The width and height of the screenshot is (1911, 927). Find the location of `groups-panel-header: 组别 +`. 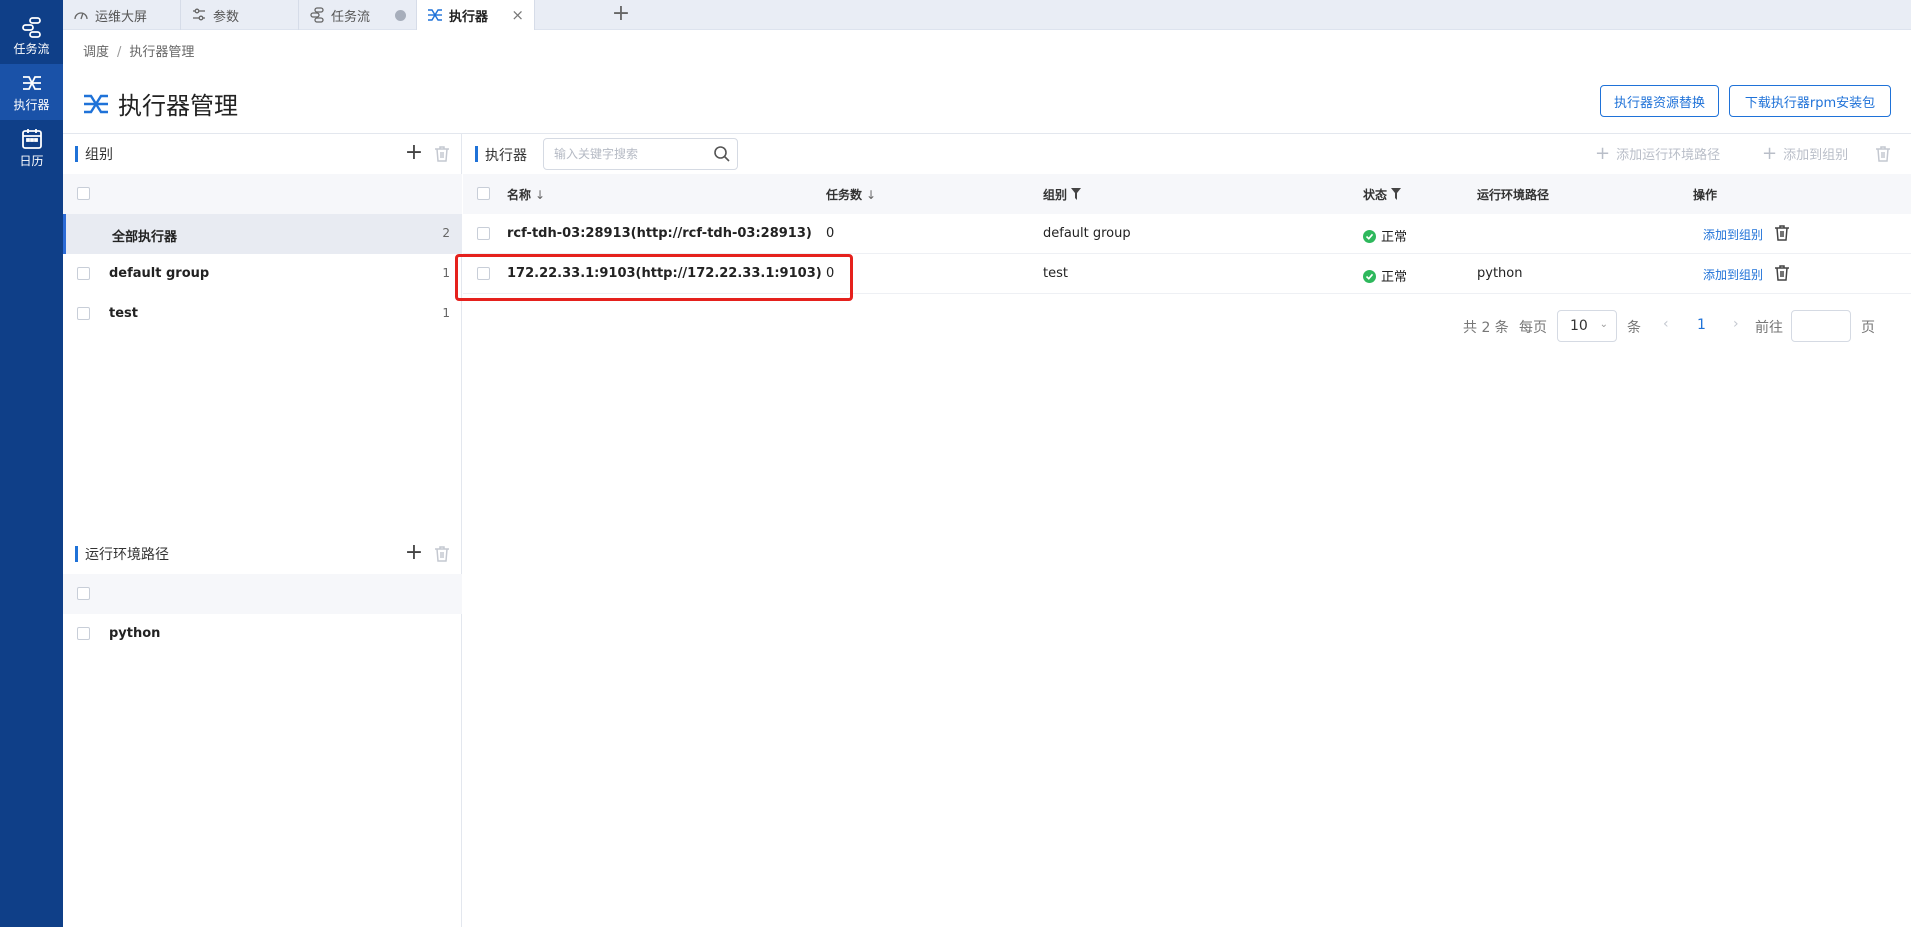

groups-panel-header: 组别 + is located at coordinates (262, 154).